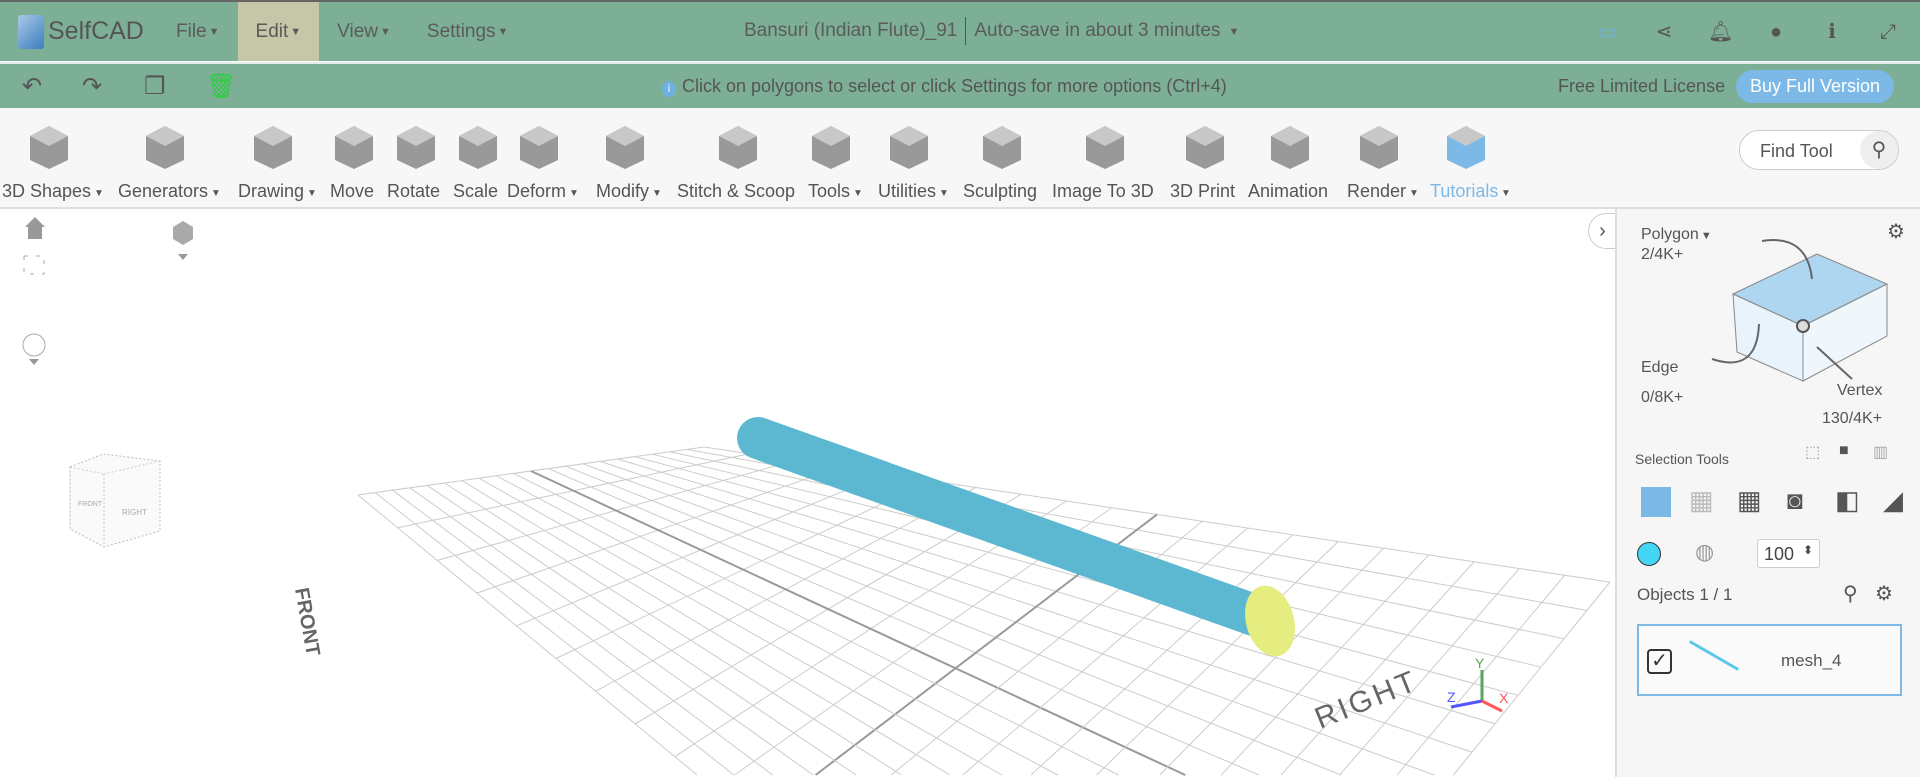 The image size is (1920, 777). I want to click on tool-label: Tutorials, so click(1464, 191).